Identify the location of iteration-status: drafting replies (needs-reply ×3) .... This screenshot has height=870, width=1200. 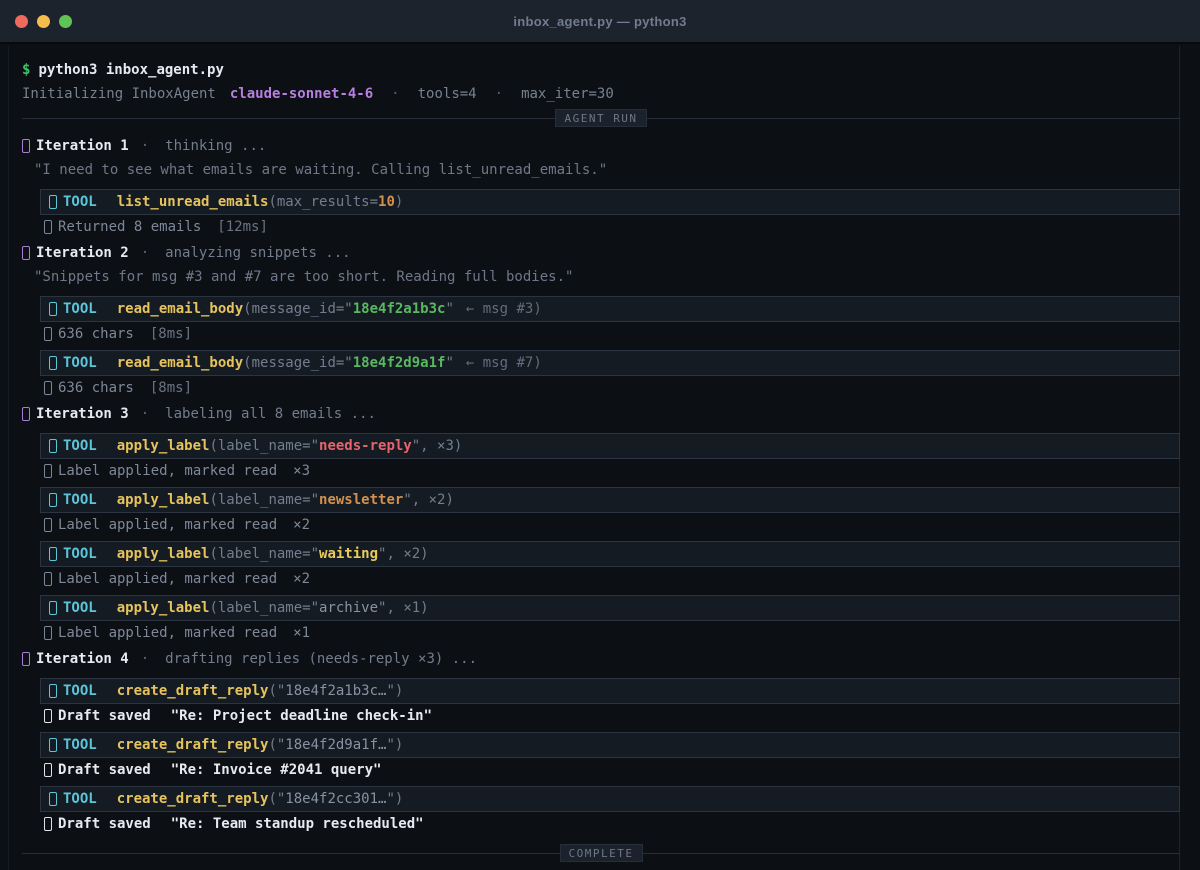
(321, 659).